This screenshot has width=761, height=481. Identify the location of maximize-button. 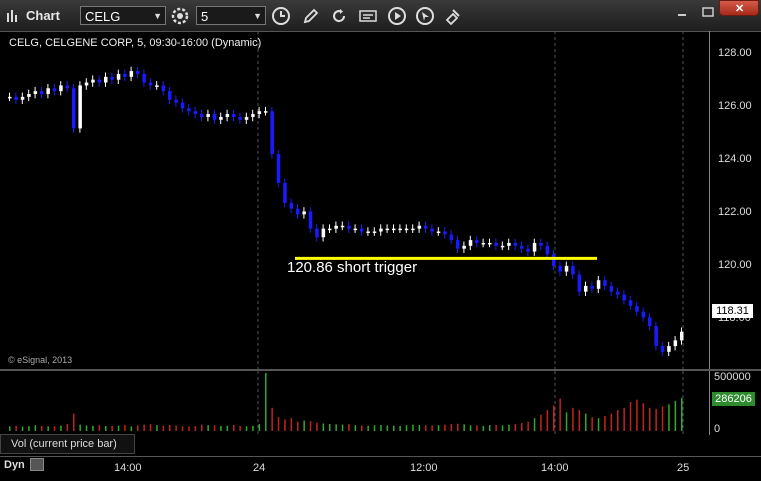
(708, 11).